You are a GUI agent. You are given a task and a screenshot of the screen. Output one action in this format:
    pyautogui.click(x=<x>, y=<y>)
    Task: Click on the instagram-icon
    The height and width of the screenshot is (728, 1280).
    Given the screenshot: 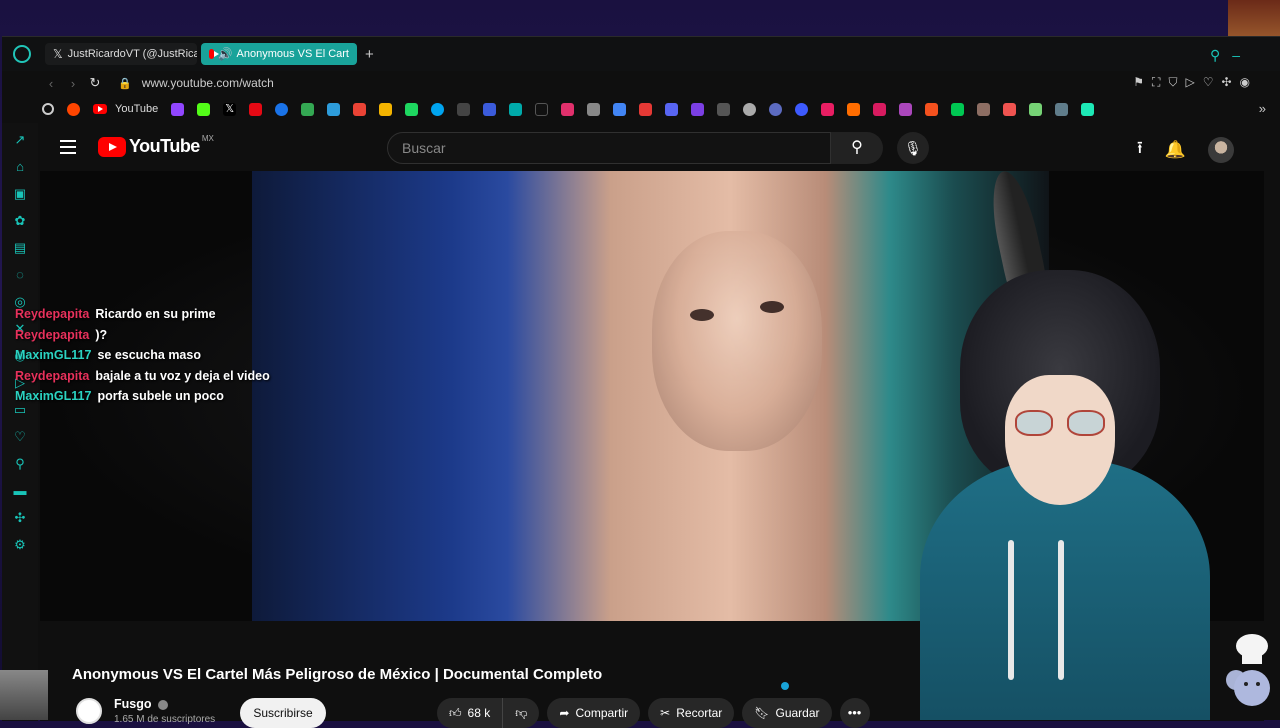 What is the action you would take?
    pyautogui.click(x=568, y=109)
    